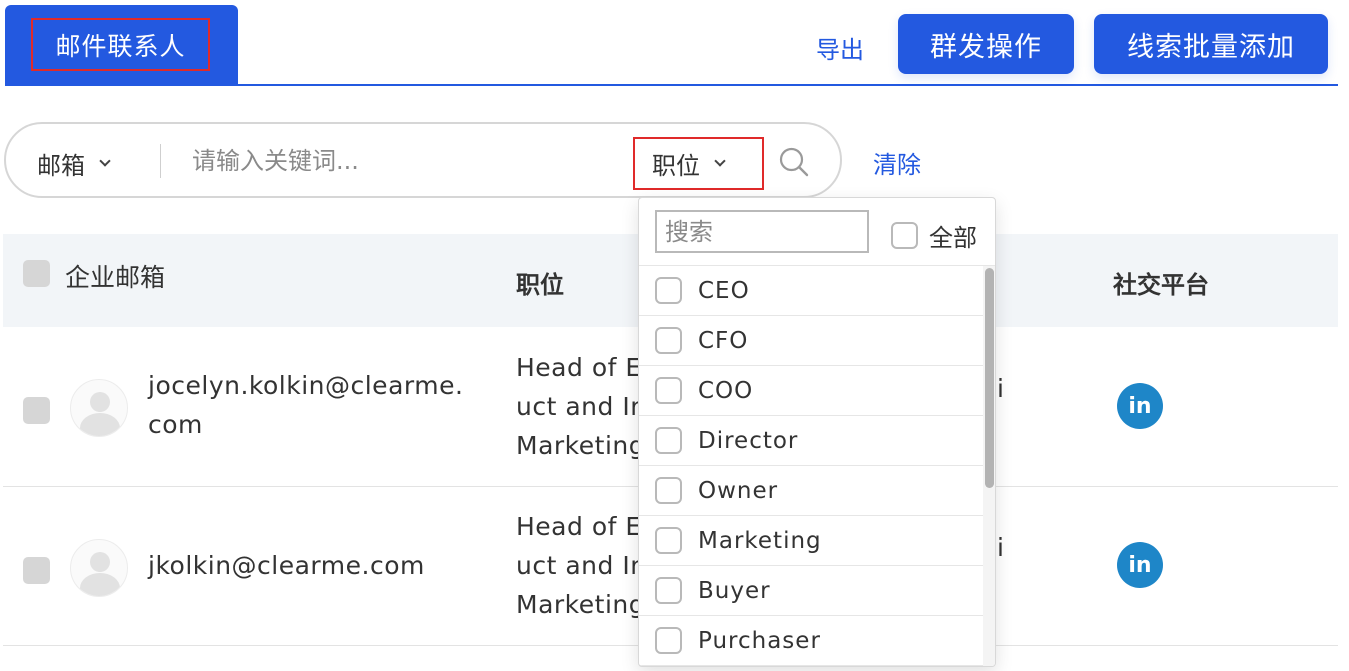 This screenshot has width=1349, height=671. I want to click on tab-email-contacts-label: 邮件联系人, so click(120, 44).